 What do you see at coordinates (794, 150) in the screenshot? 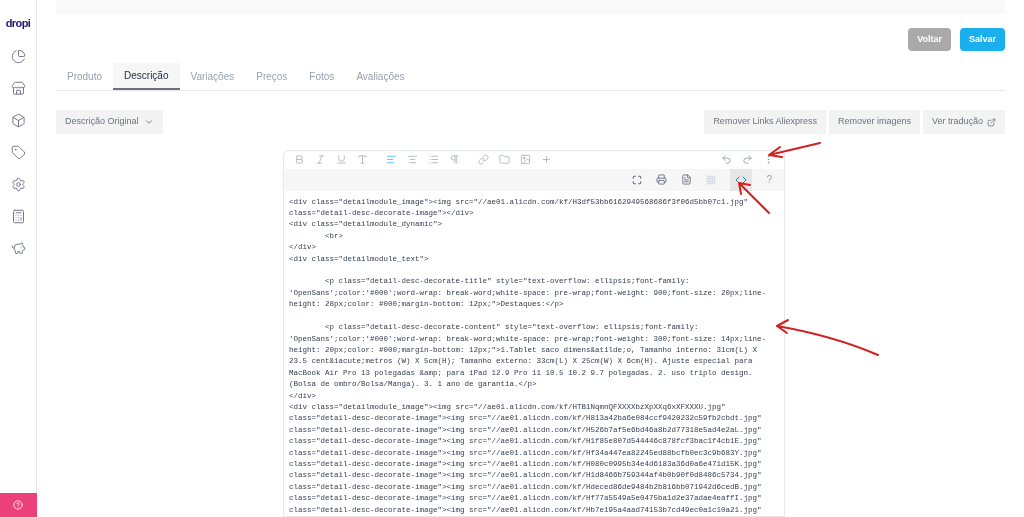
I see `annotation-arrow` at bounding box center [794, 150].